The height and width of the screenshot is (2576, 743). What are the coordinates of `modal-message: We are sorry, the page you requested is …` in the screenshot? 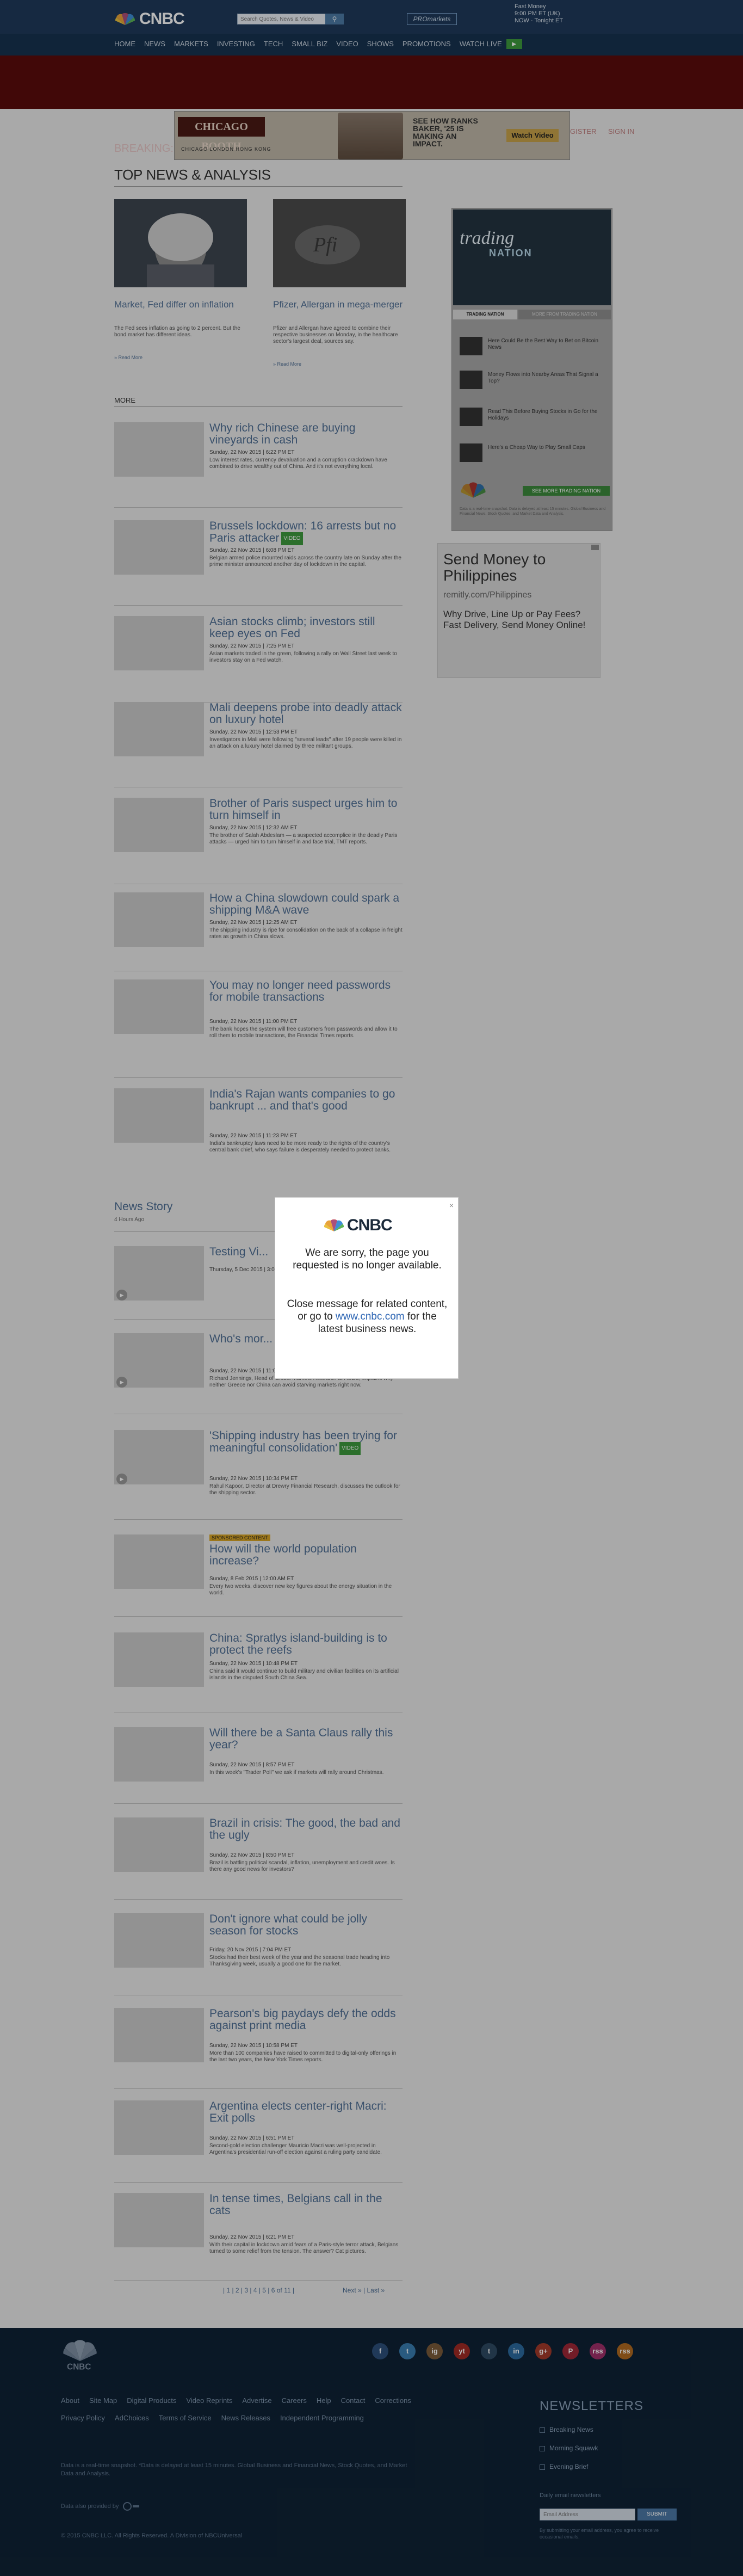 It's located at (367, 1259).